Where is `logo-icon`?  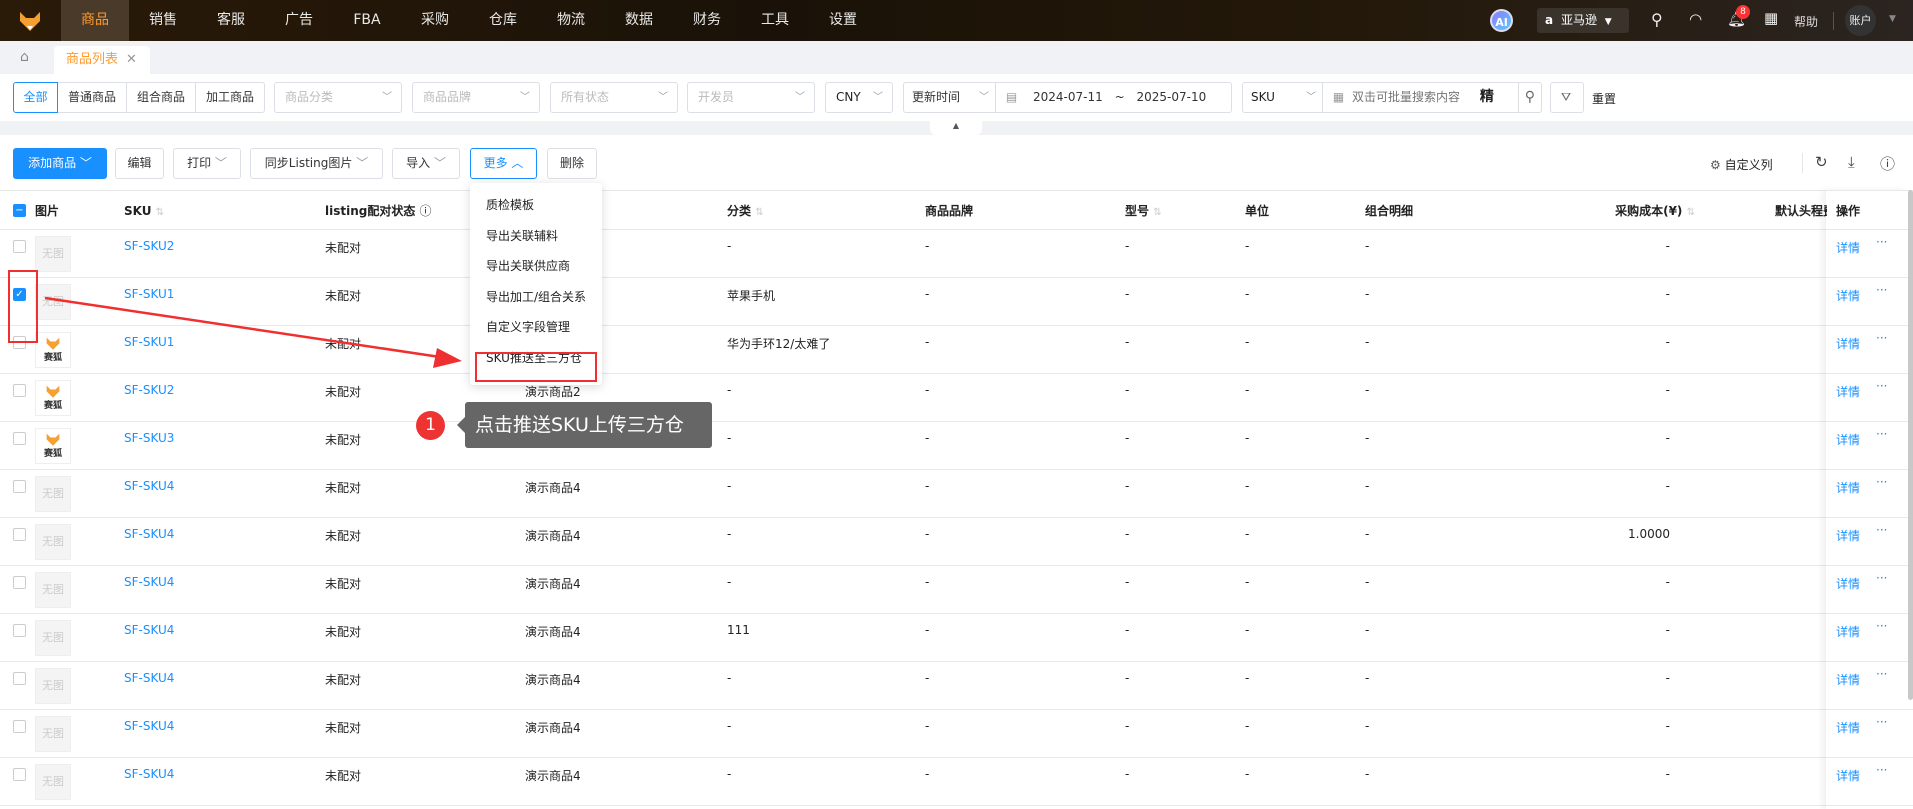 logo-icon is located at coordinates (30, 21).